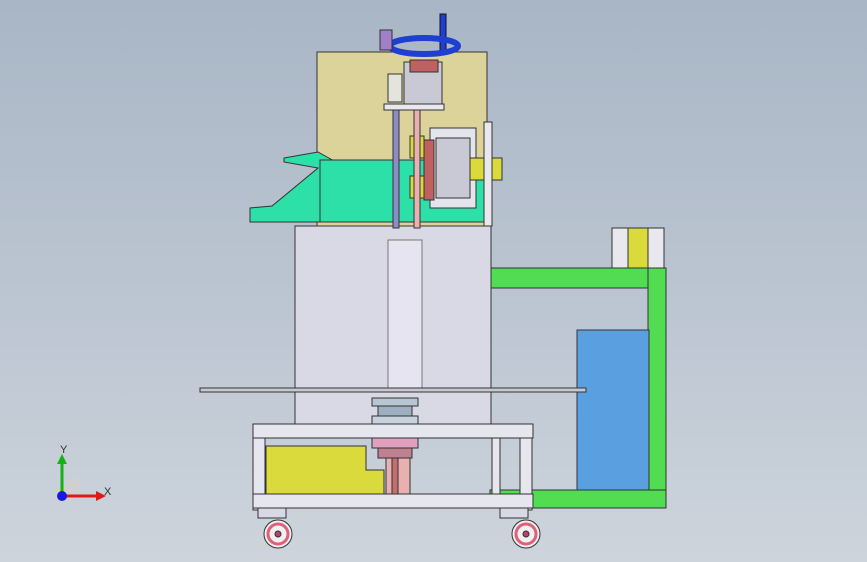  Describe the element at coordinates (108, 492) in the screenshot. I see `x-axis-label: X` at that location.